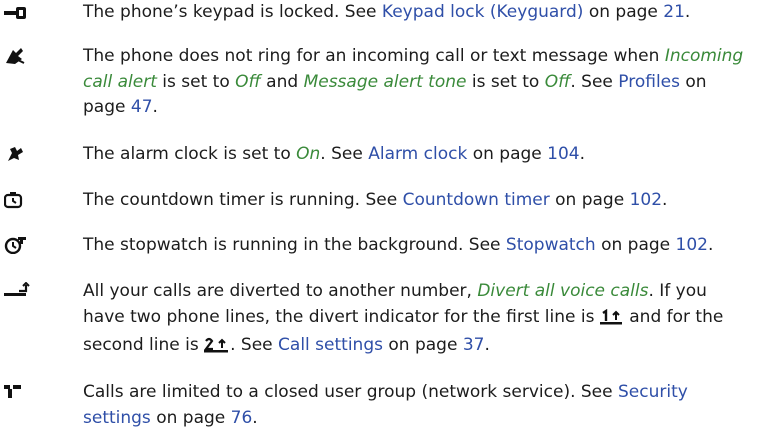 This screenshot has width=758, height=438. Describe the element at coordinates (17, 291) in the screenshot. I see `call-divert-icon` at that location.